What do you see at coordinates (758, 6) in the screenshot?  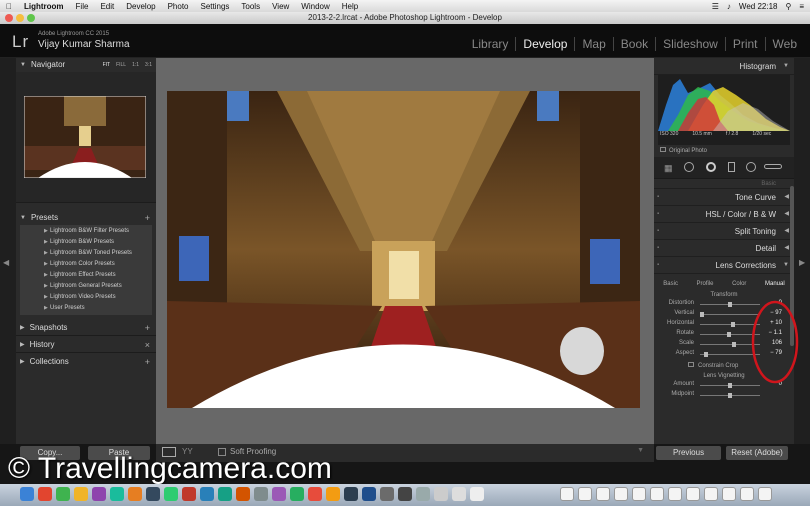 I see `menu-clock: Wed 22:18` at bounding box center [758, 6].